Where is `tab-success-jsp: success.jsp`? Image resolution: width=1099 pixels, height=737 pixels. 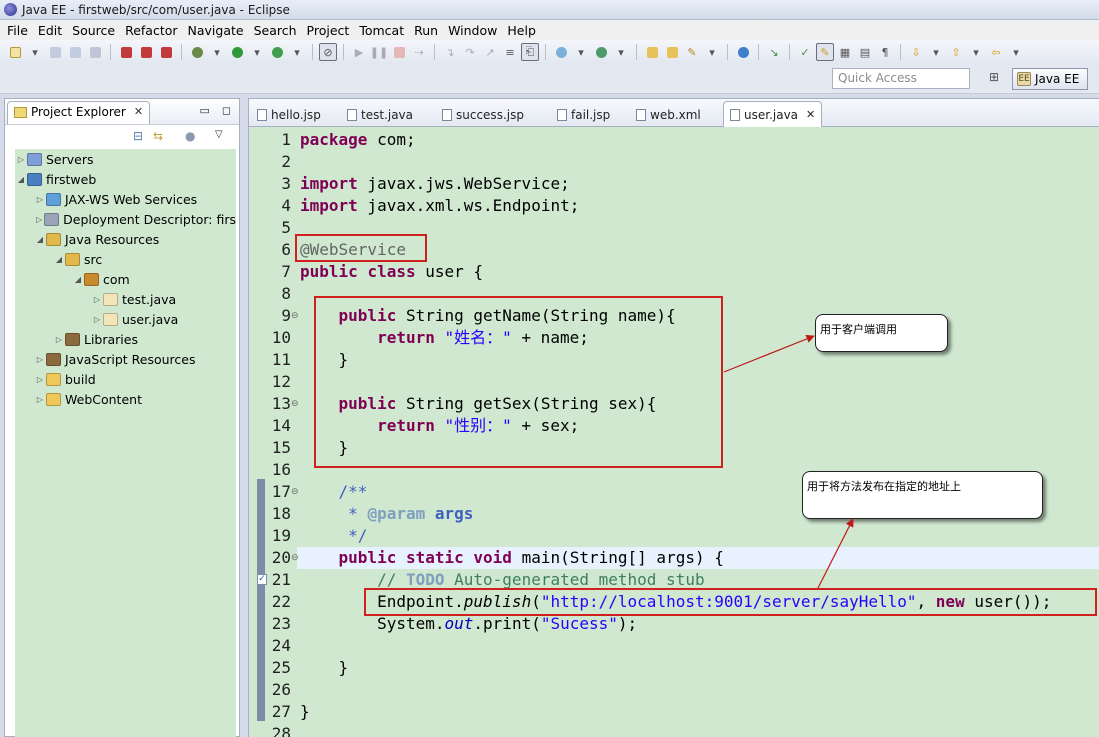 tab-success-jsp: success.jsp is located at coordinates (483, 115).